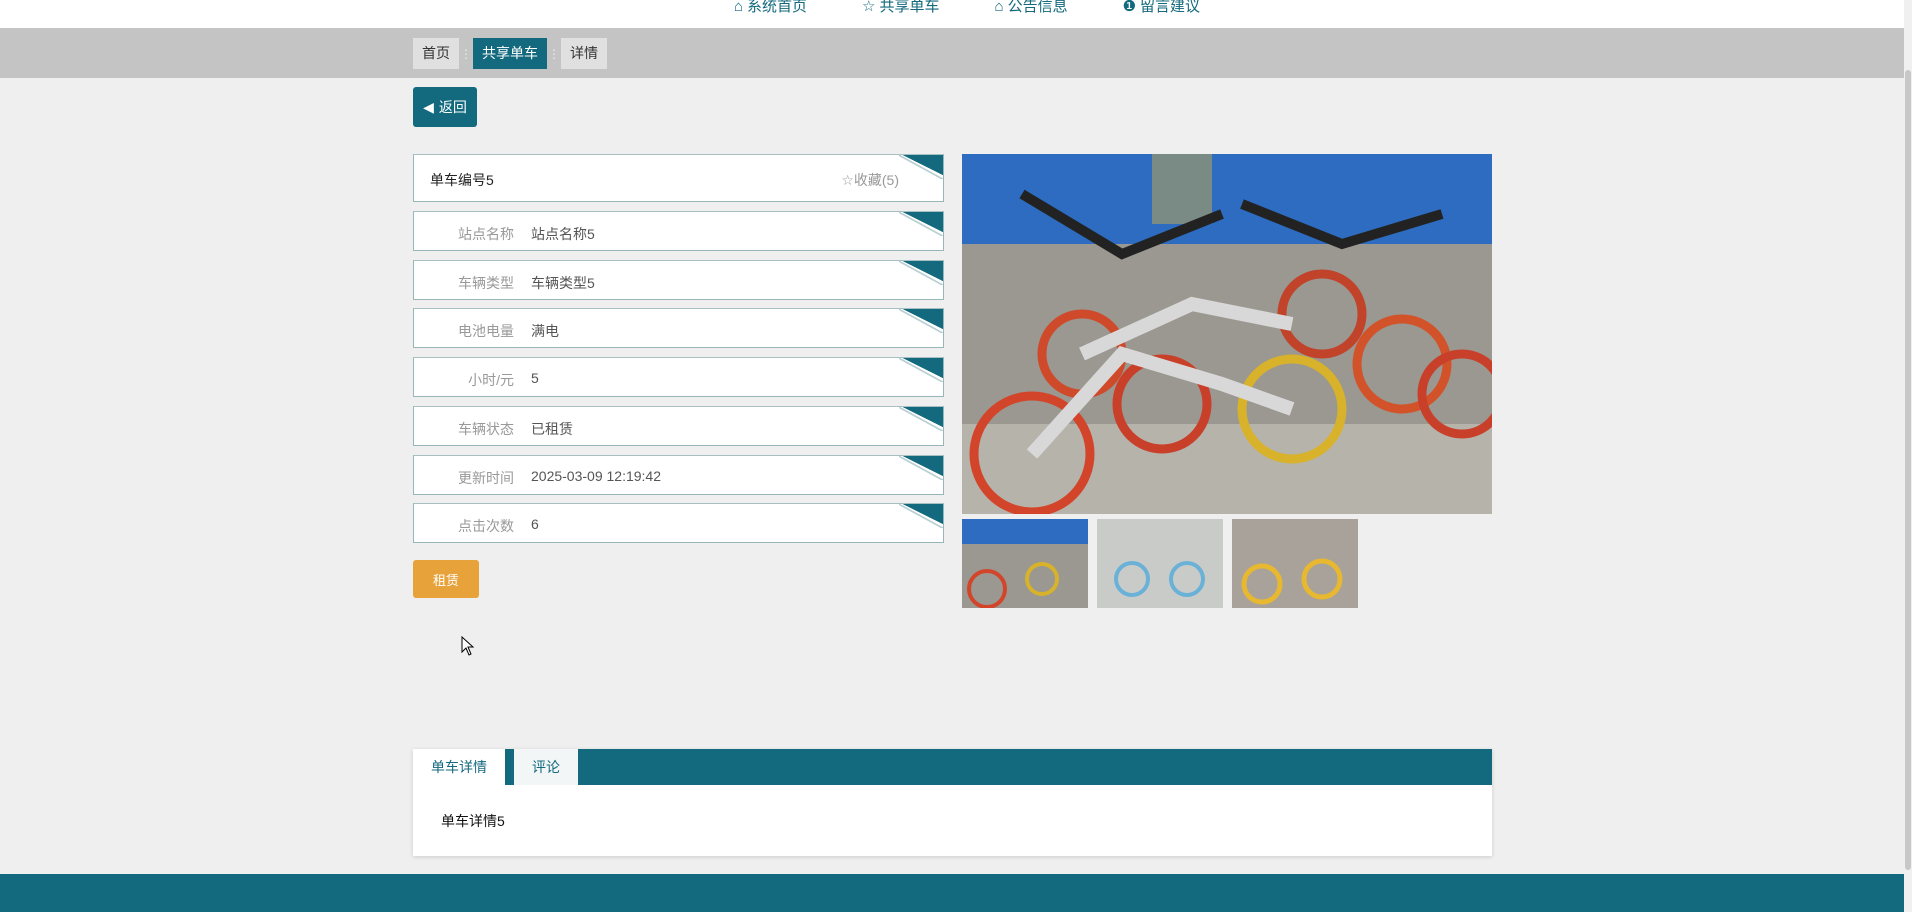 This screenshot has height=912, width=1912. I want to click on breadcrumb-detail: 详情, so click(584, 53).